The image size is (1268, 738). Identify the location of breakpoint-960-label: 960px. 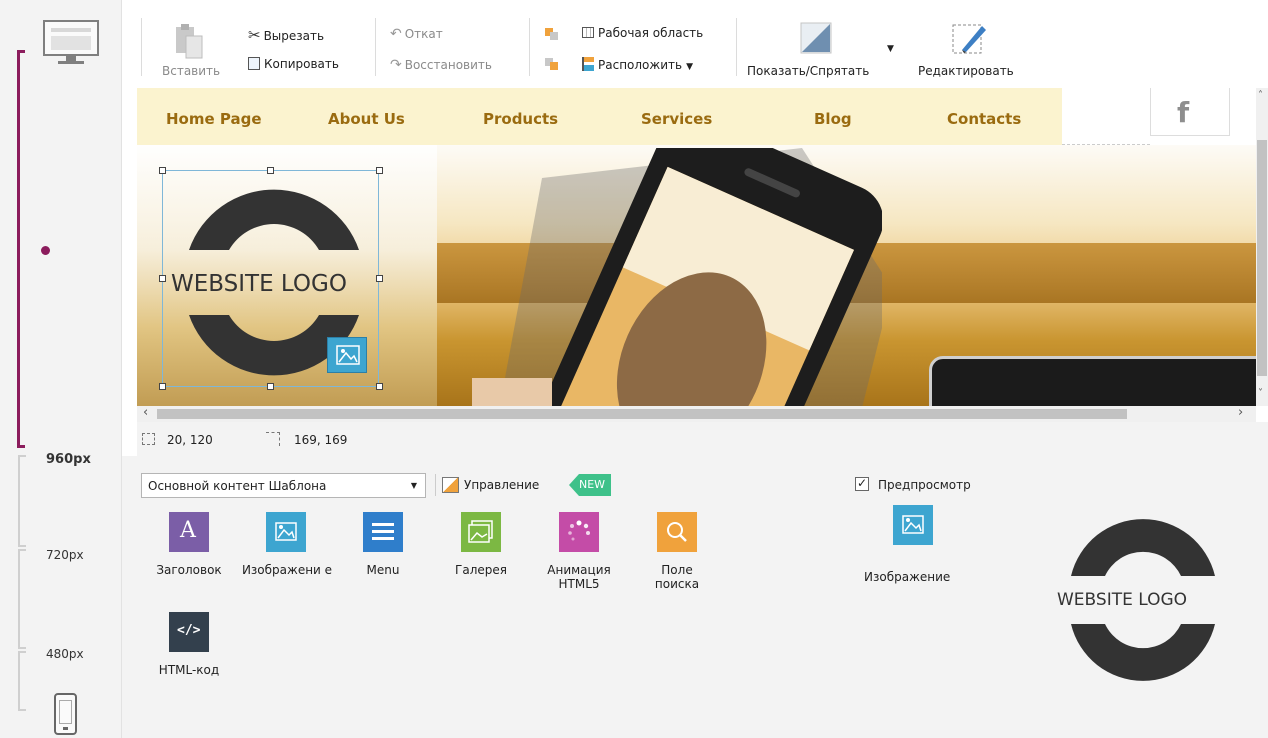
(68, 459).